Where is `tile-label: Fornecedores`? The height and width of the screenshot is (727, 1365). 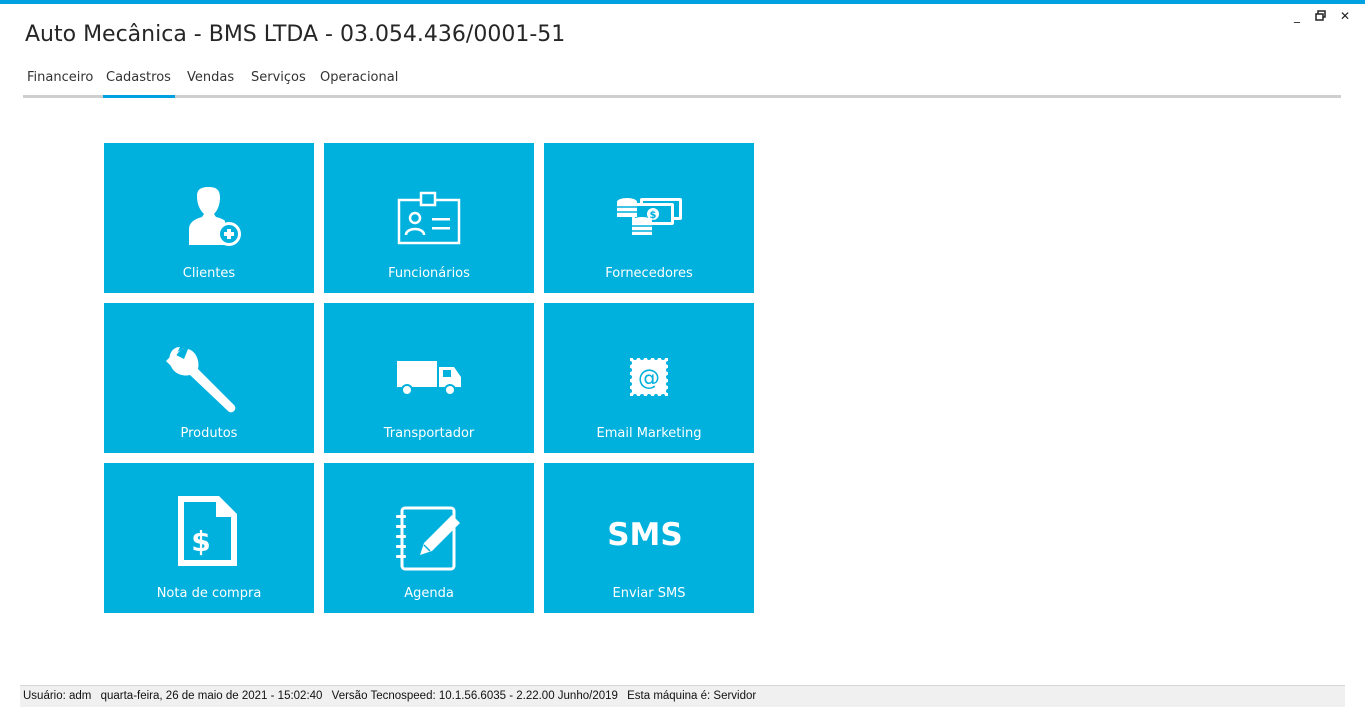 tile-label: Fornecedores is located at coordinates (649, 273).